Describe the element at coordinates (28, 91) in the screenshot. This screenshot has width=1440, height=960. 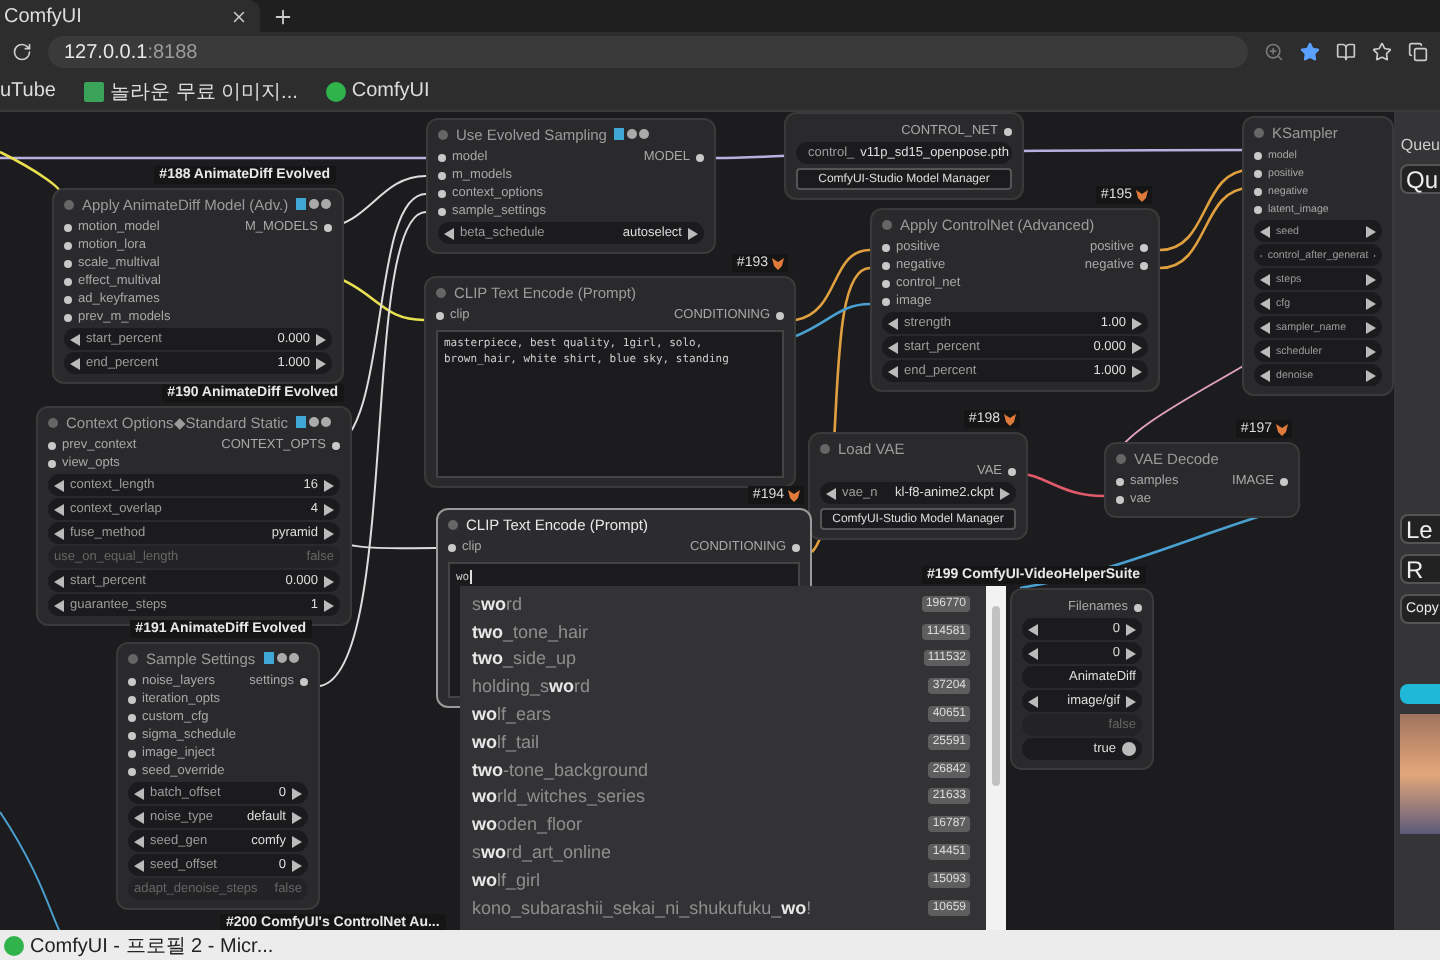
I see `bookmark-link: uTube` at that location.